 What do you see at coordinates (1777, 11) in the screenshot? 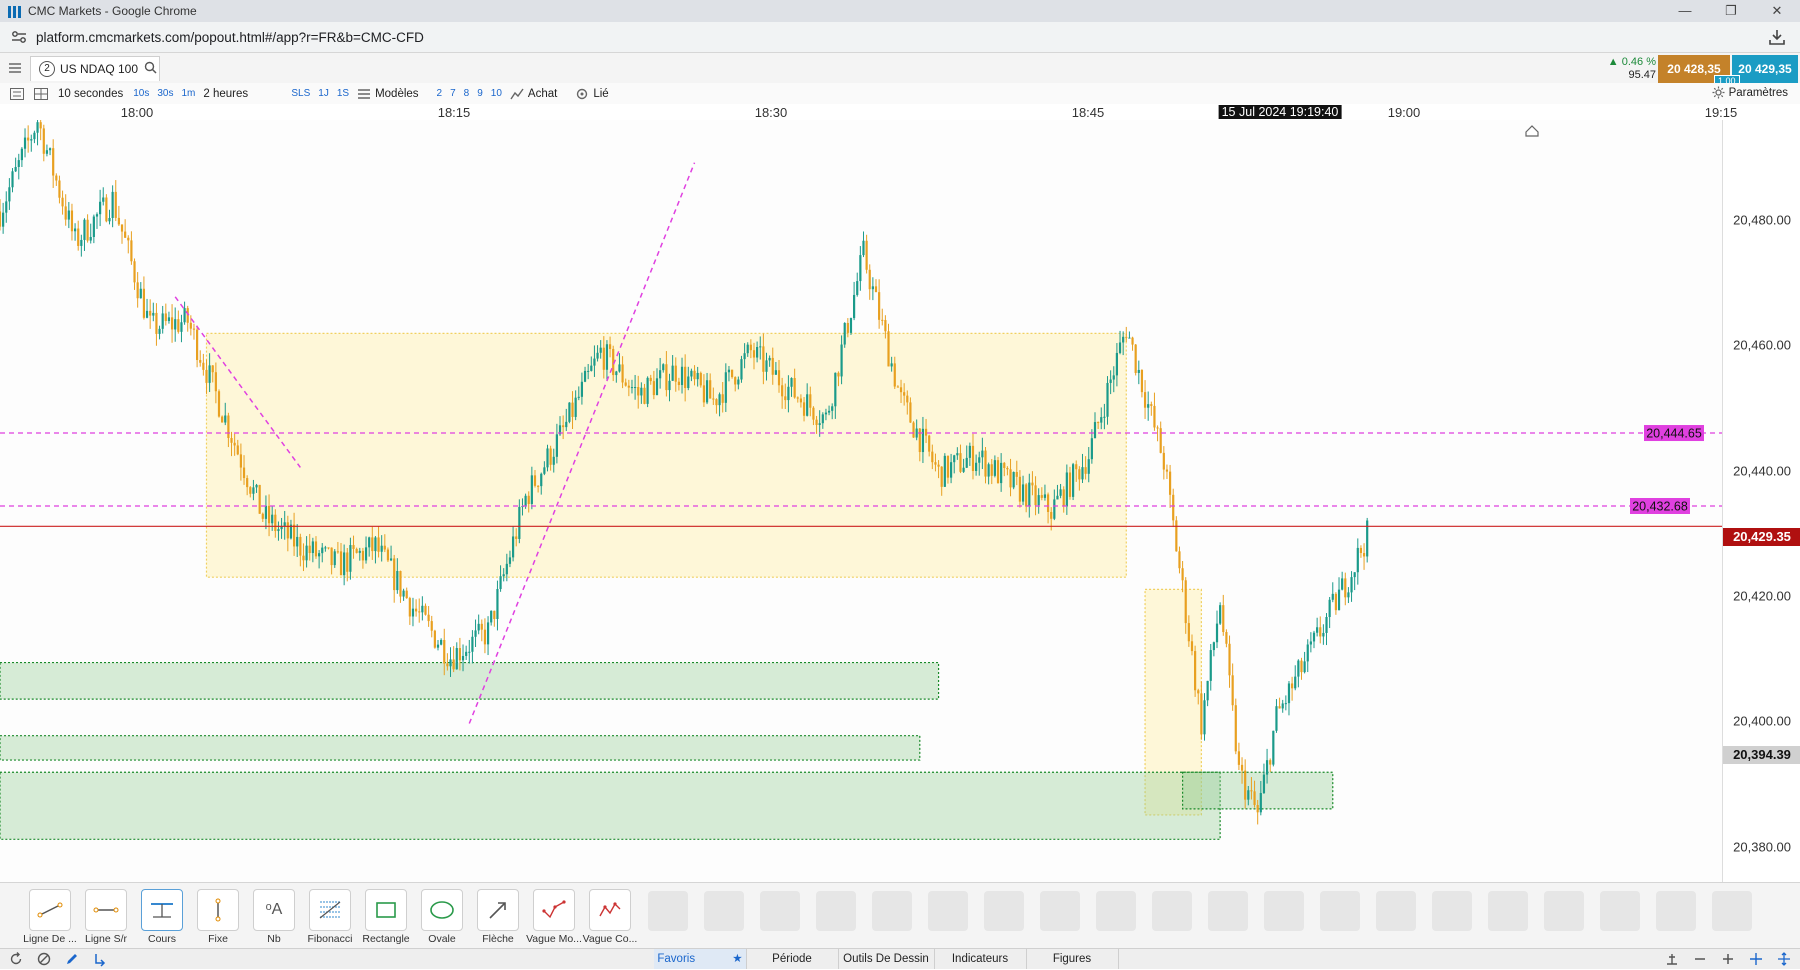
I see `close-icon: ✕` at bounding box center [1777, 11].